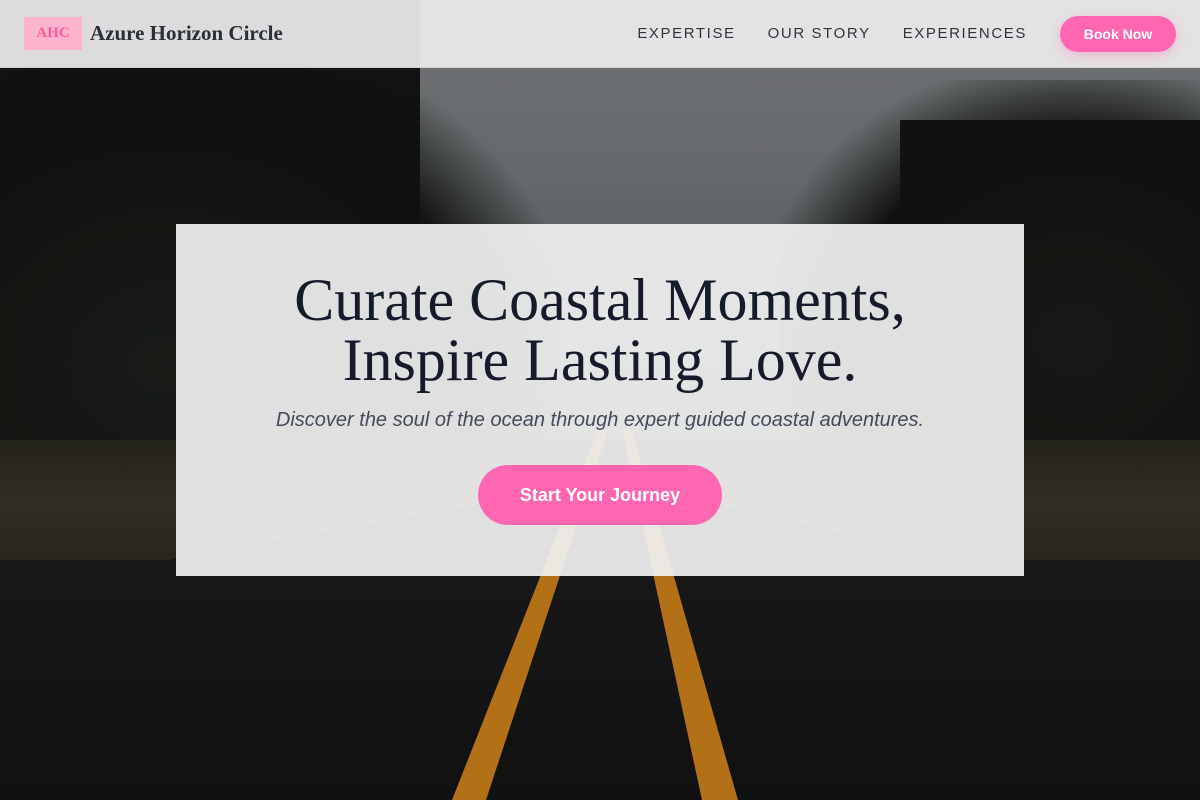 The width and height of the screenshot is (1200, 800). What do you see at coordinates (186, 33) in the screenshot?
I see `brand-name: Azure Horizon Circle` at bounding box center [186, 33].